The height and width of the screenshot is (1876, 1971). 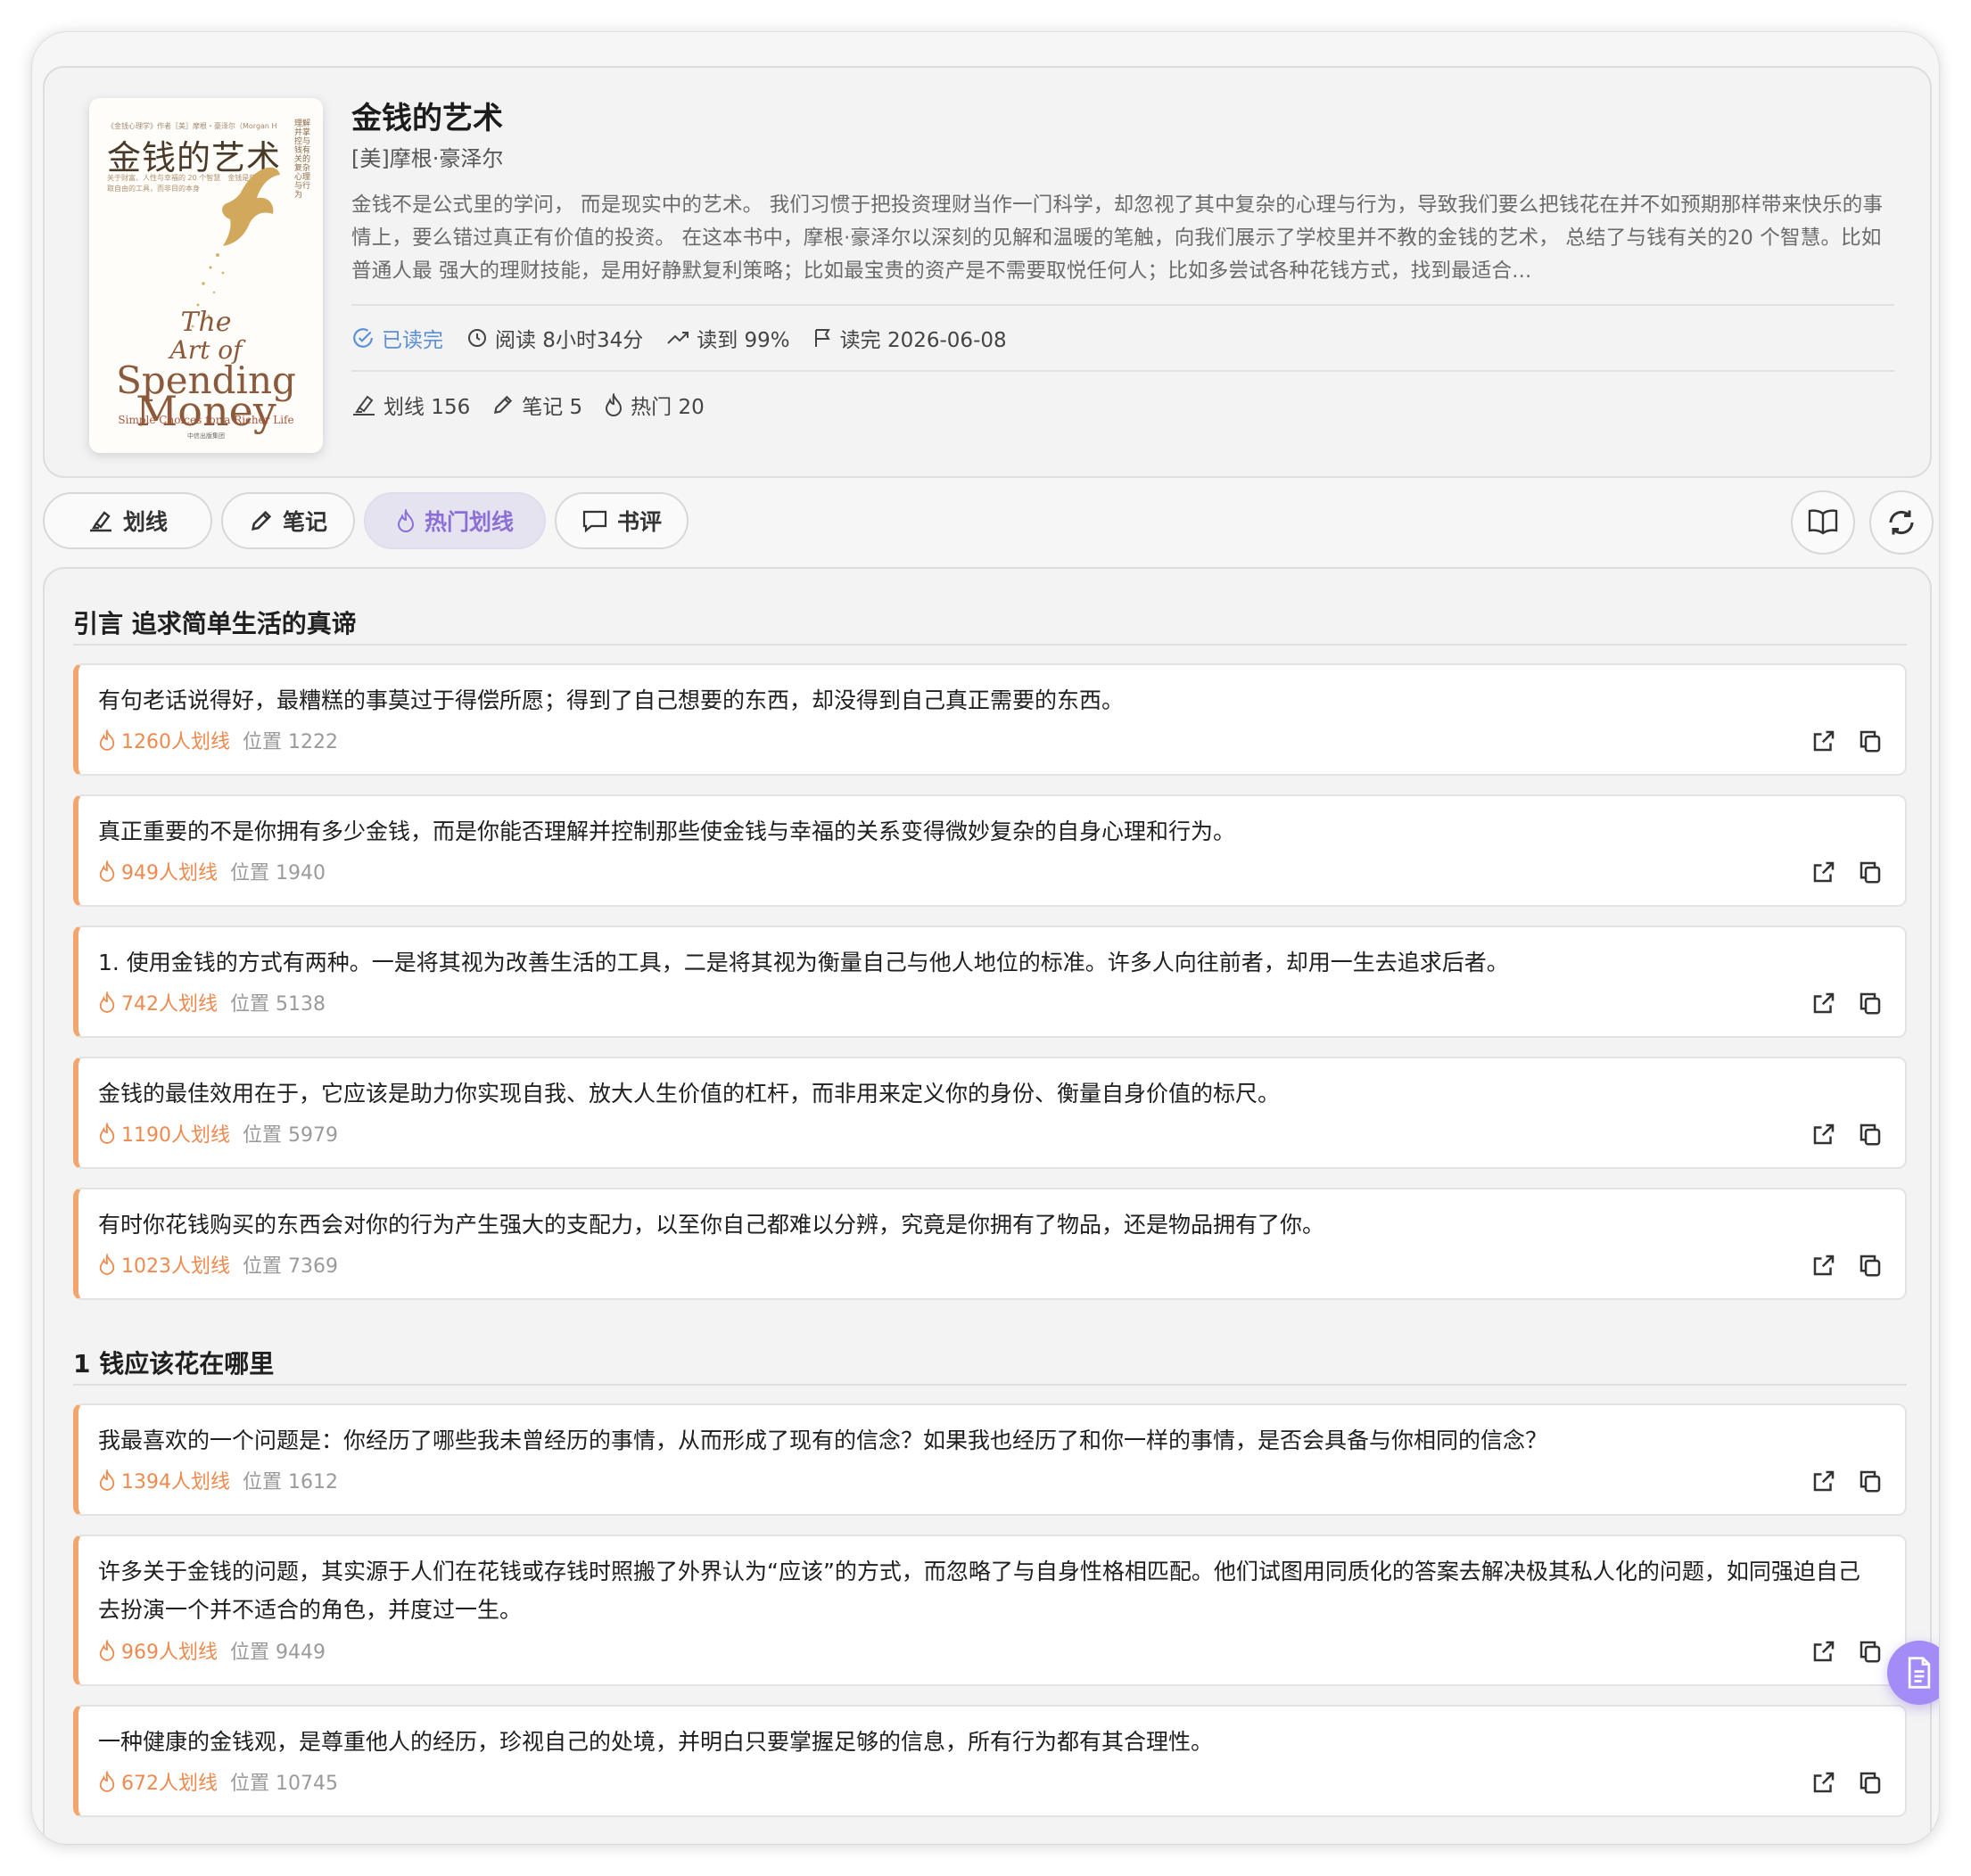 I want to click on open-book-button, so click(x=1823, y=522).